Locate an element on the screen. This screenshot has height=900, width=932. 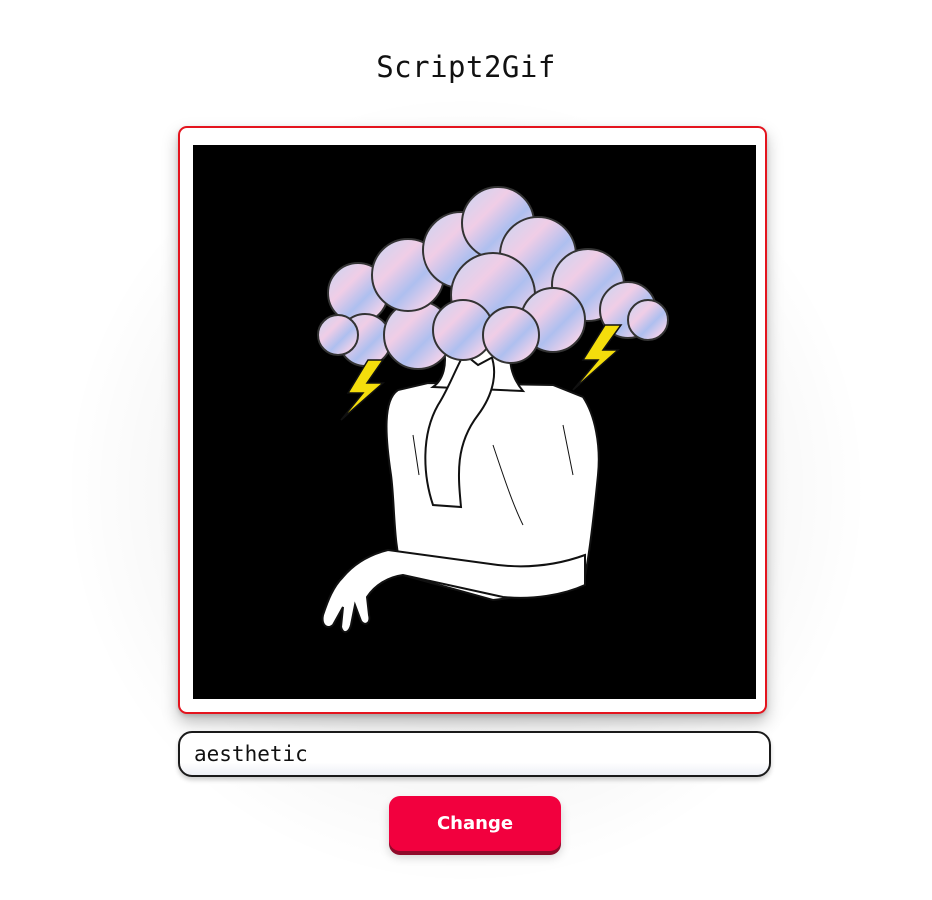
change-button: Change is located at coordinates (475, 823).